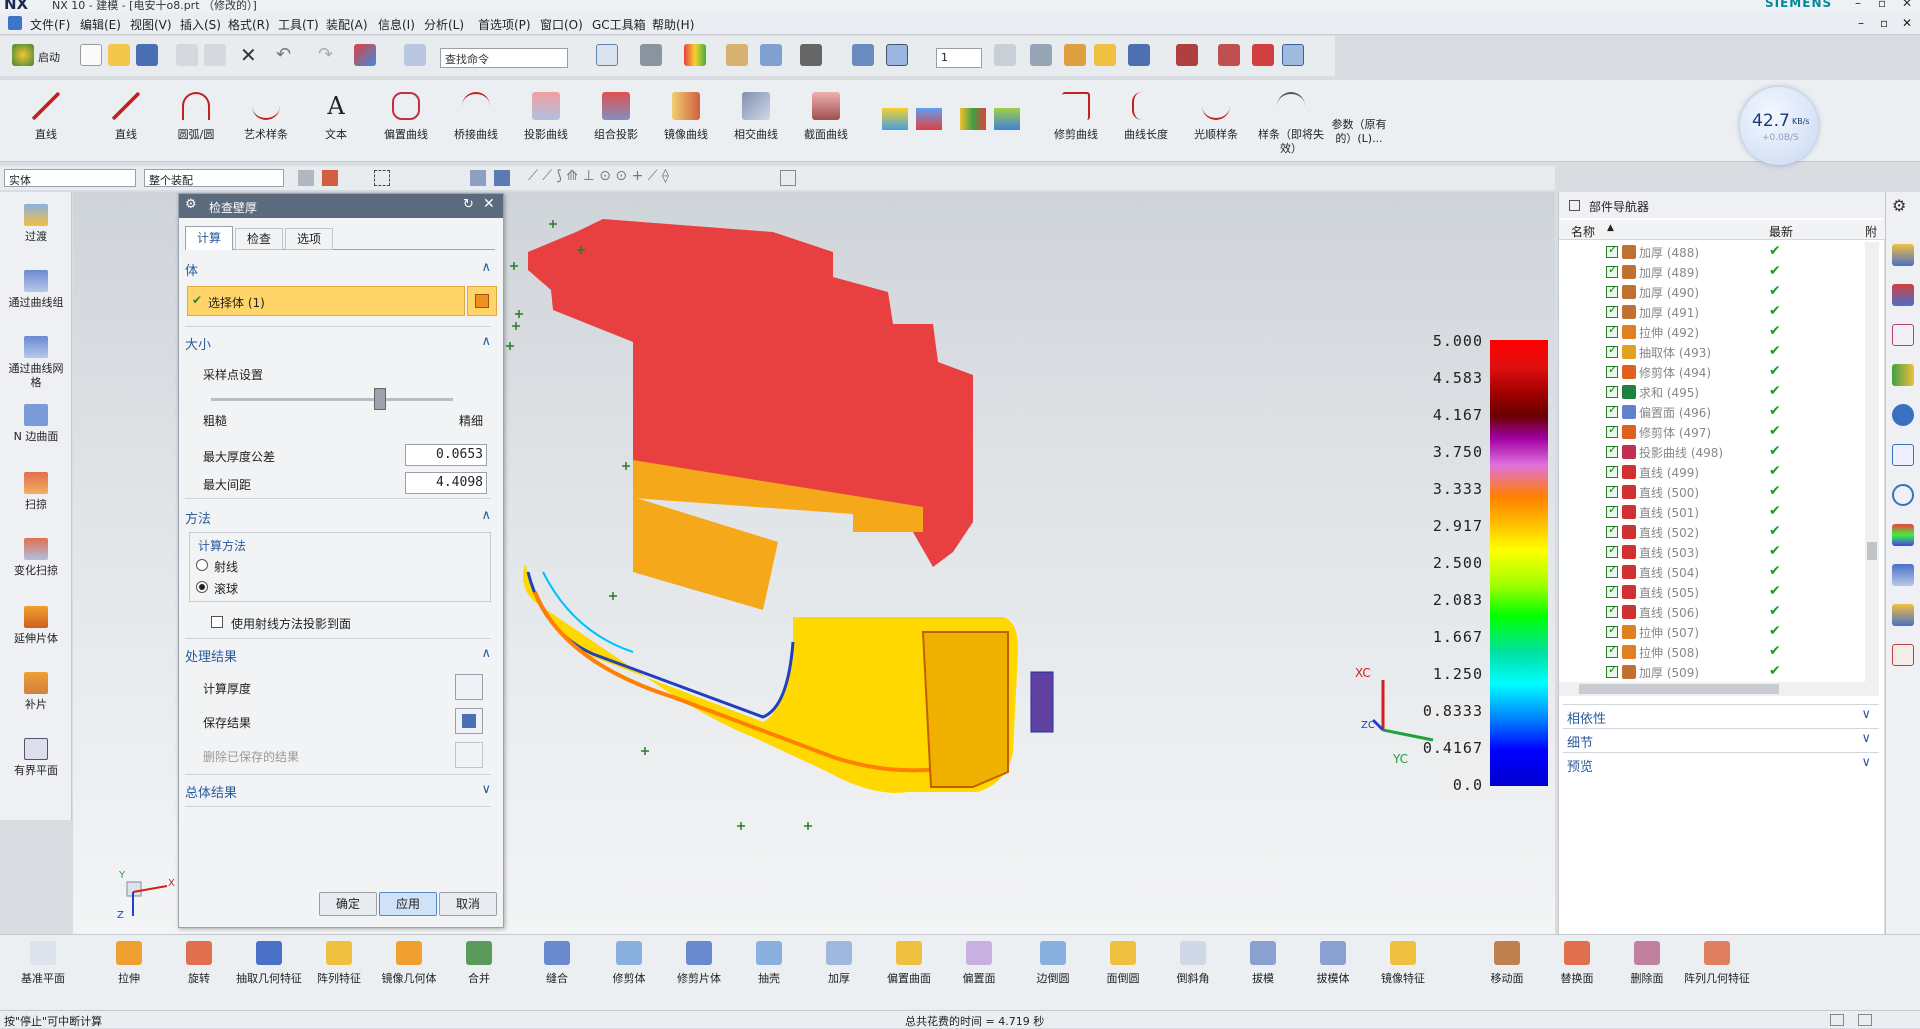  Describe the element at coordinates (1721, 763) in the screenshot. I see `panel-preview: 预览 ∨` at that location.